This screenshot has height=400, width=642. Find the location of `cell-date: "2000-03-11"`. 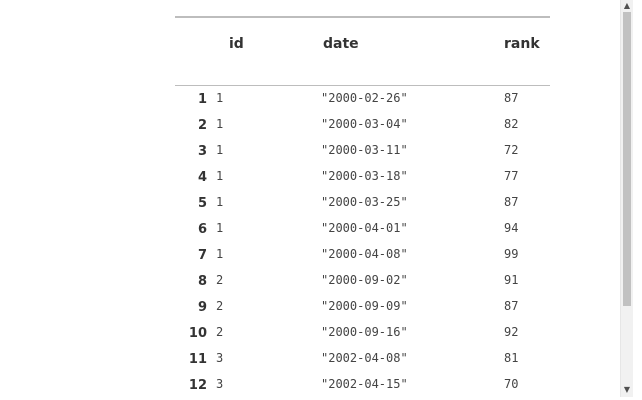

cell-date: "2000-03-11" is located at coordinates (364, 150).